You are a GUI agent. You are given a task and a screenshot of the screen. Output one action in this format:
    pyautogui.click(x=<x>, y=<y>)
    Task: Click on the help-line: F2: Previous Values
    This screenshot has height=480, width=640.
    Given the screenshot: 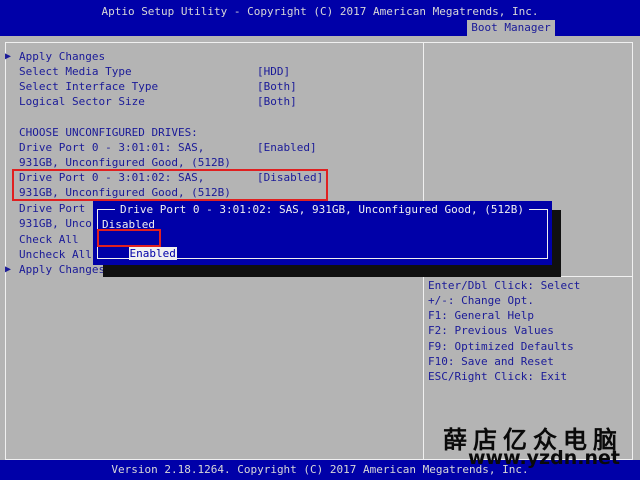 What is the action you would take?
    pyautogui.click(x=491, y=330)
    